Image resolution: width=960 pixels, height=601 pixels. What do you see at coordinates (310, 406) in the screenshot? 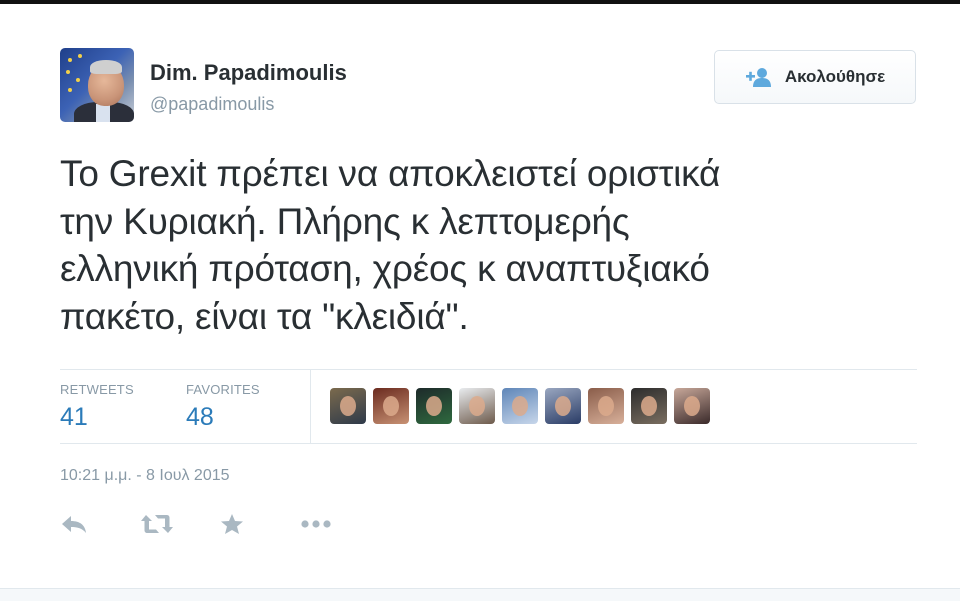
I see `stats-divider` at bounding box center [310, 406].